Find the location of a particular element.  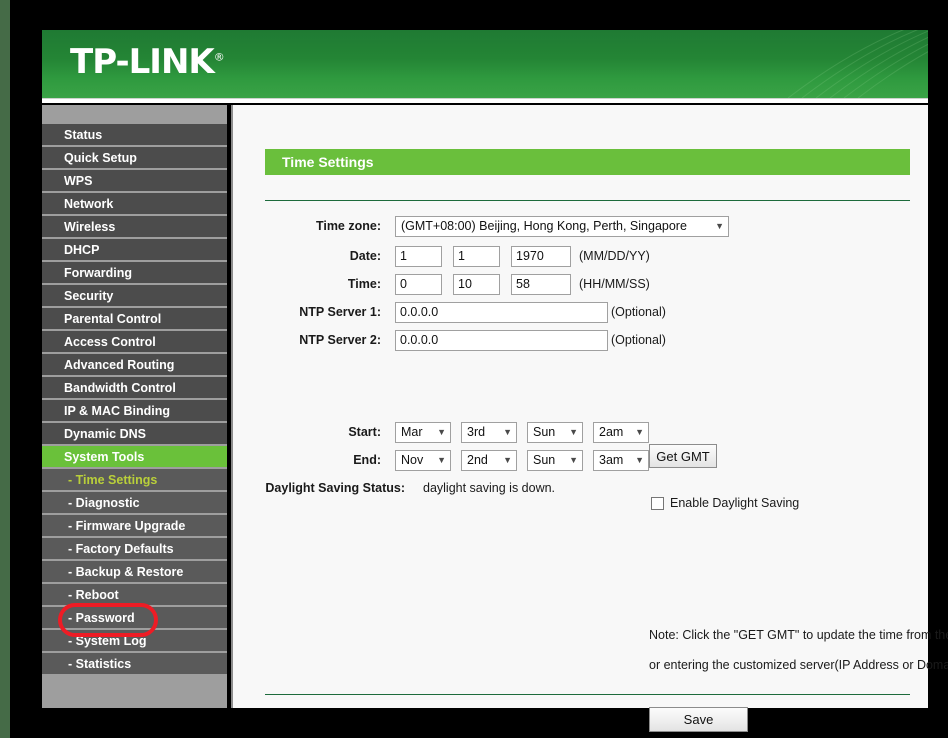

sidebar-item-label: Wireless is located at coordinates (90, 227).